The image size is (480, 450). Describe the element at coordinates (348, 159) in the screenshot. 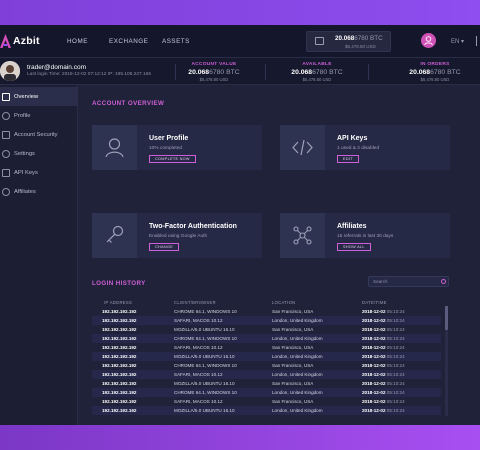

I see `edit-button: EDIT` at that location.